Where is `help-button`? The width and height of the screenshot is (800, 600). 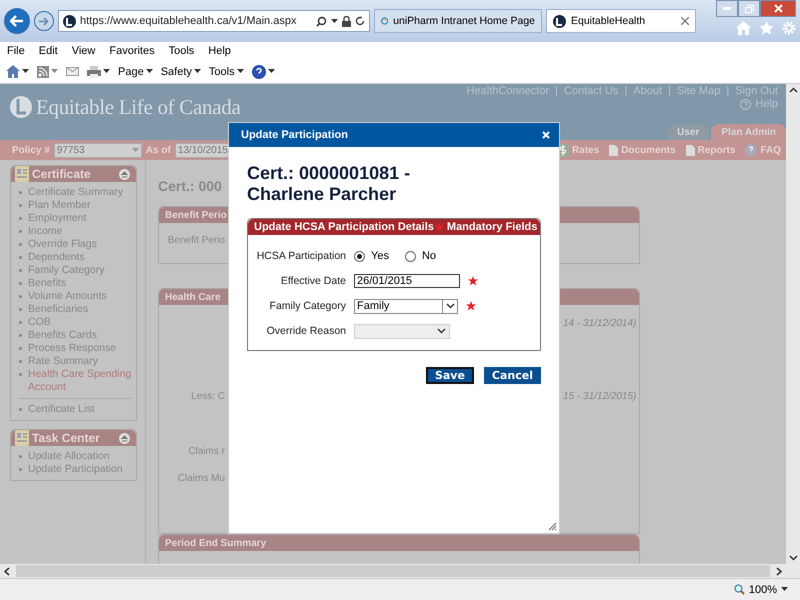 help-button is located at coordinates (263, 71).